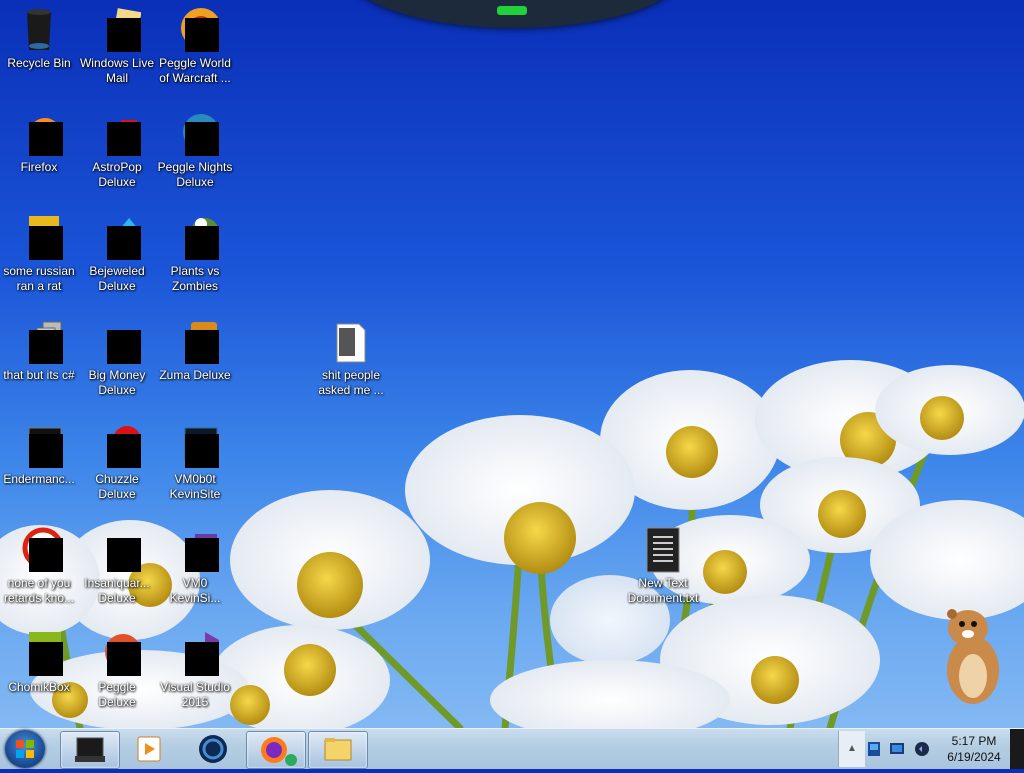 The height and width of the screenshot is (773, 1024). Describe the element at coordinates (874, 749) in the screenshot. I see `network-icon` at that location.